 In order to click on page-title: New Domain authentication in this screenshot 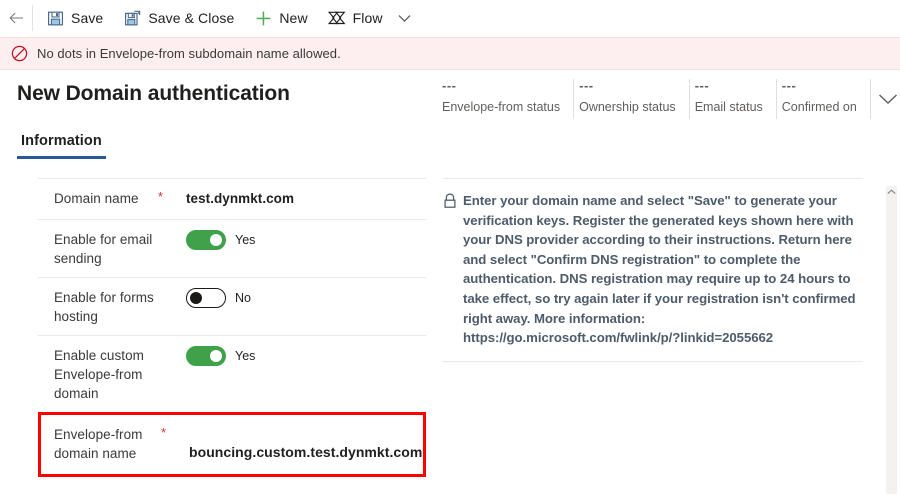, I will do `click(153, 93)`.